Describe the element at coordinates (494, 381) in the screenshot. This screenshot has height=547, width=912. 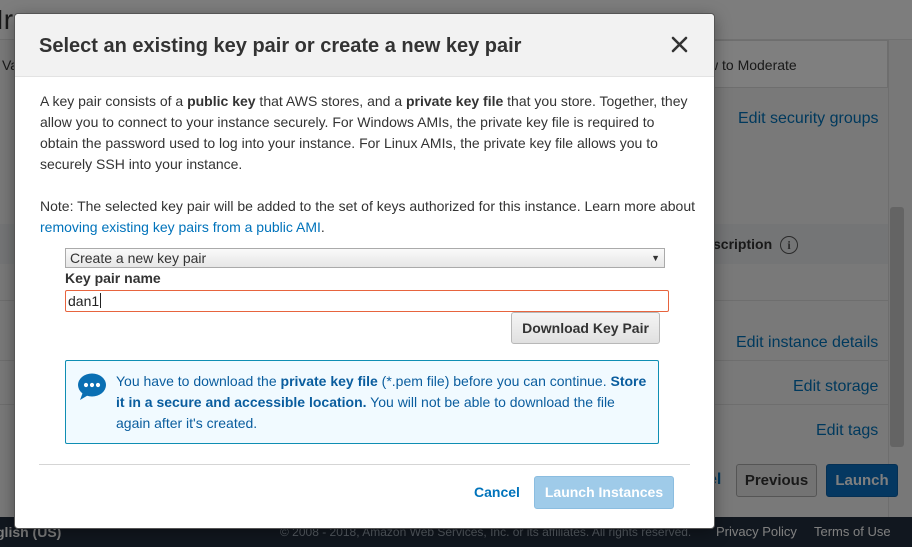
I see `info-text: (*.pem file) before you can continue.` at that location.